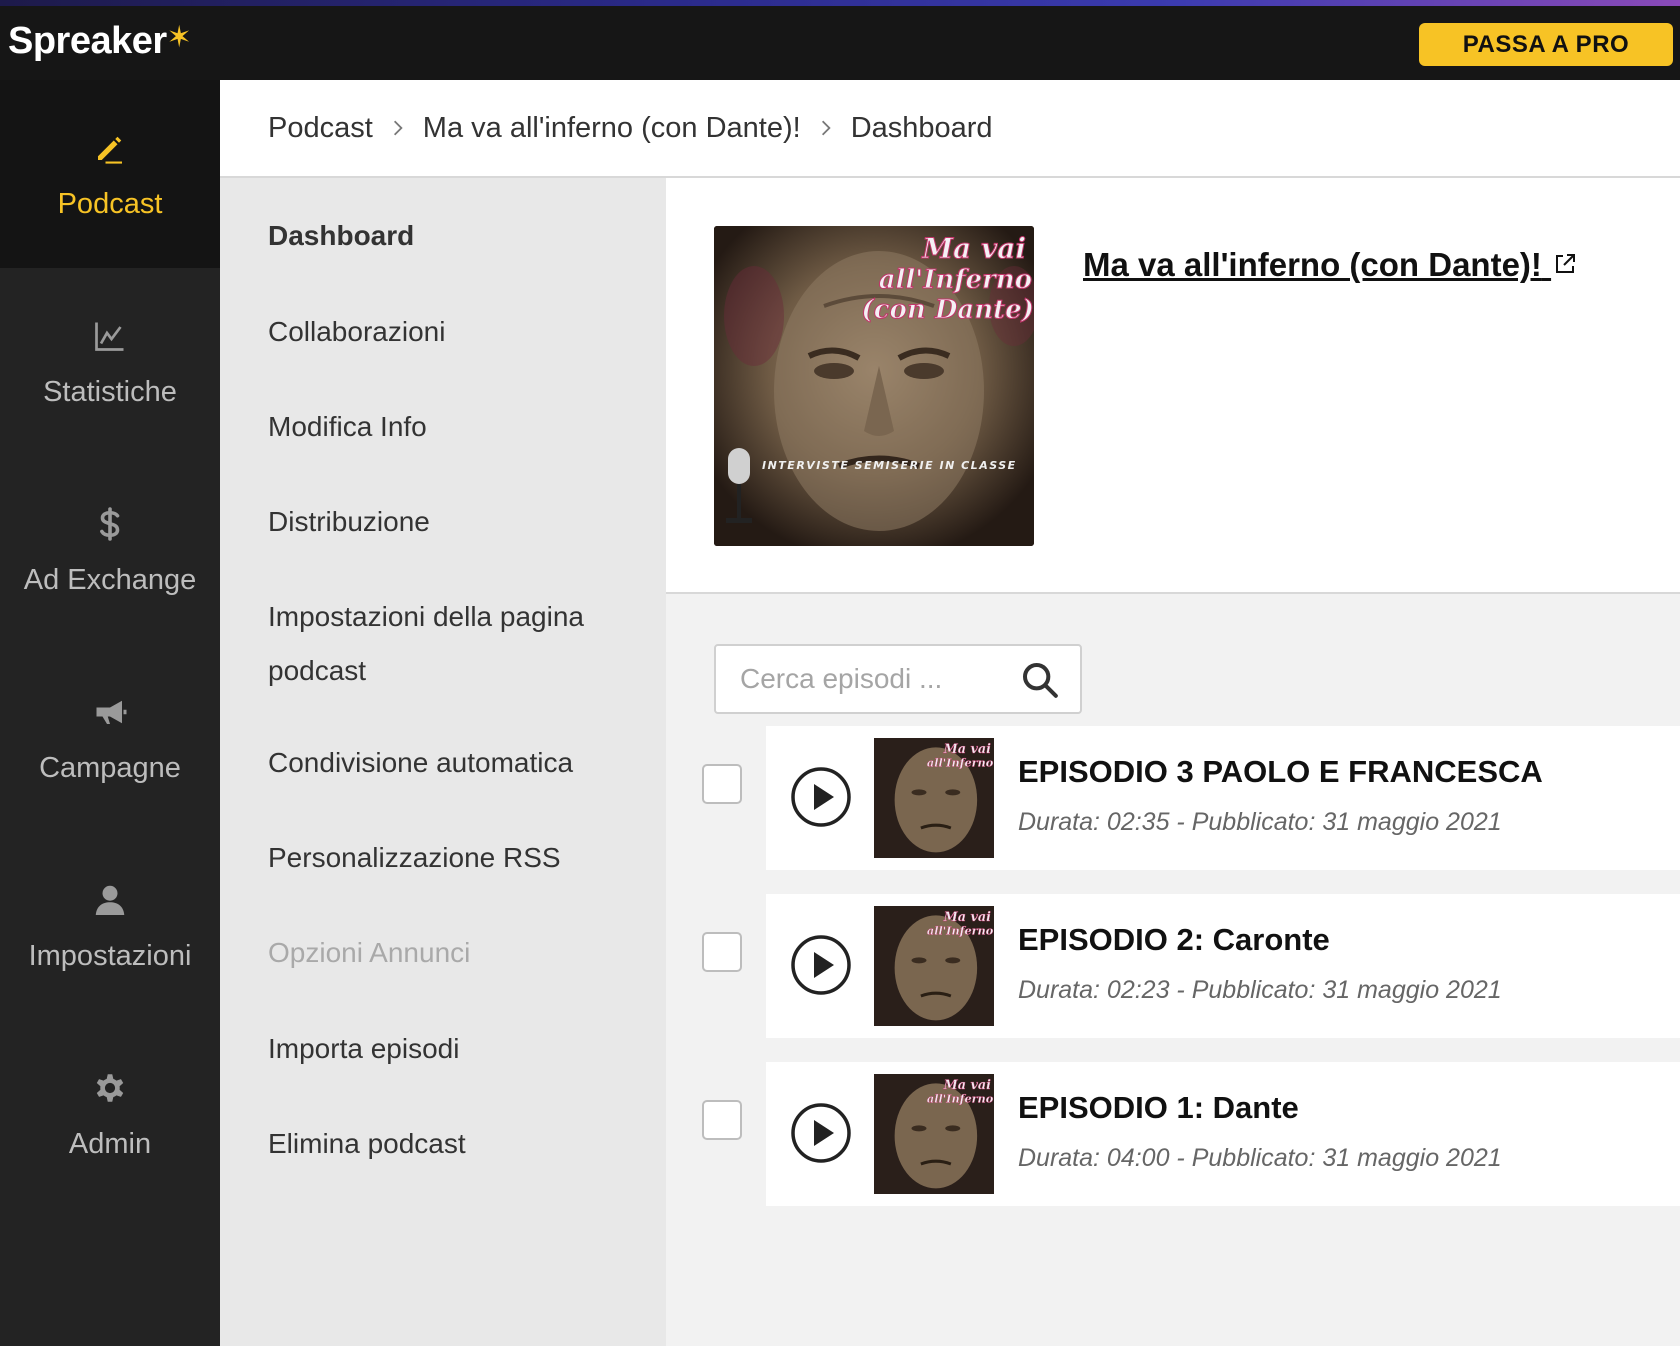 This screenshot has height=1346, width=1680. Describe the element at coordinates (1174, 940) in the screenshot. I see `episode-title: EPISODIO 2: Caronte` at that location.